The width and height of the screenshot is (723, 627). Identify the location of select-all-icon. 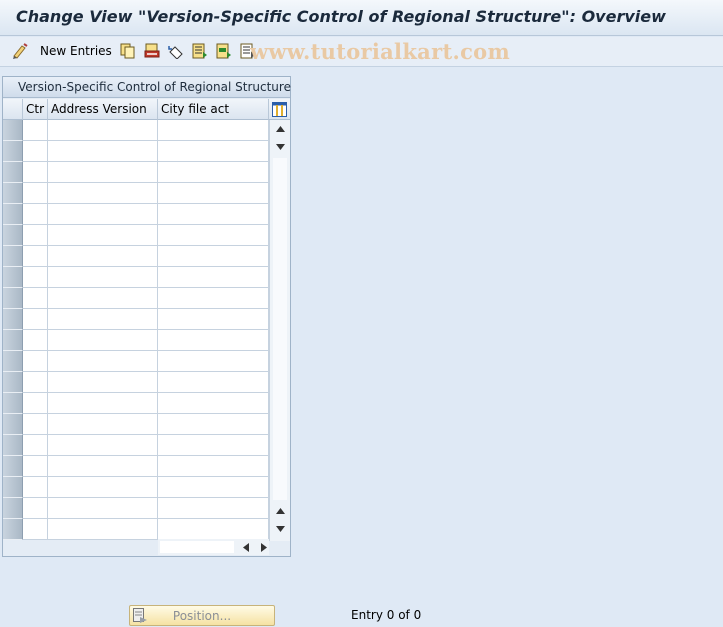
(200, 51).